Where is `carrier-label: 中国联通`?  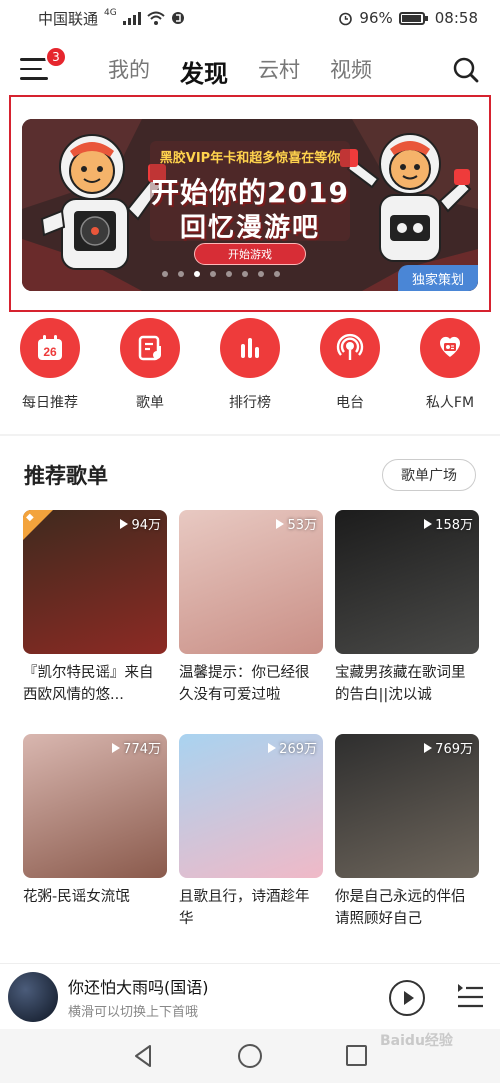
carrier-label: 中国联通 is located at coordinates (68, 18).